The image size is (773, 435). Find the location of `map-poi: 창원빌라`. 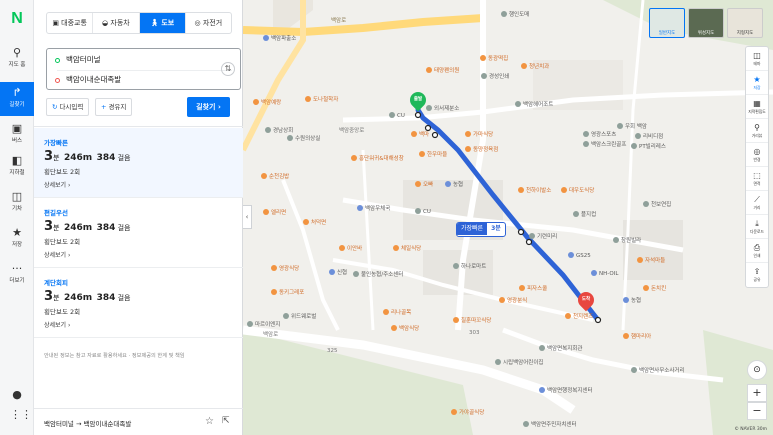

map-poi: 창원빌라 is located at coordinates (627, 240).